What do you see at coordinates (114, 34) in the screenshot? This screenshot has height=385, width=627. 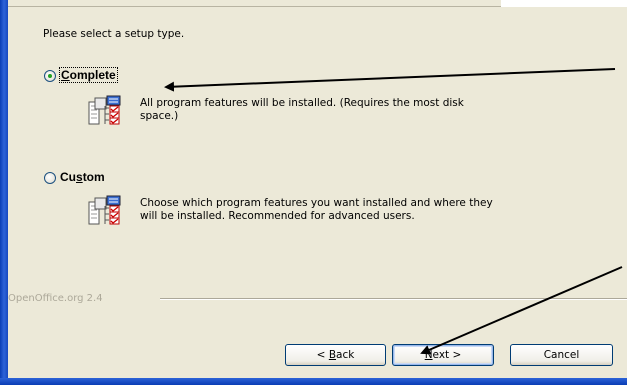 I see `setup-prompt: Please select a setup type.` at bounding box center [114, 34].